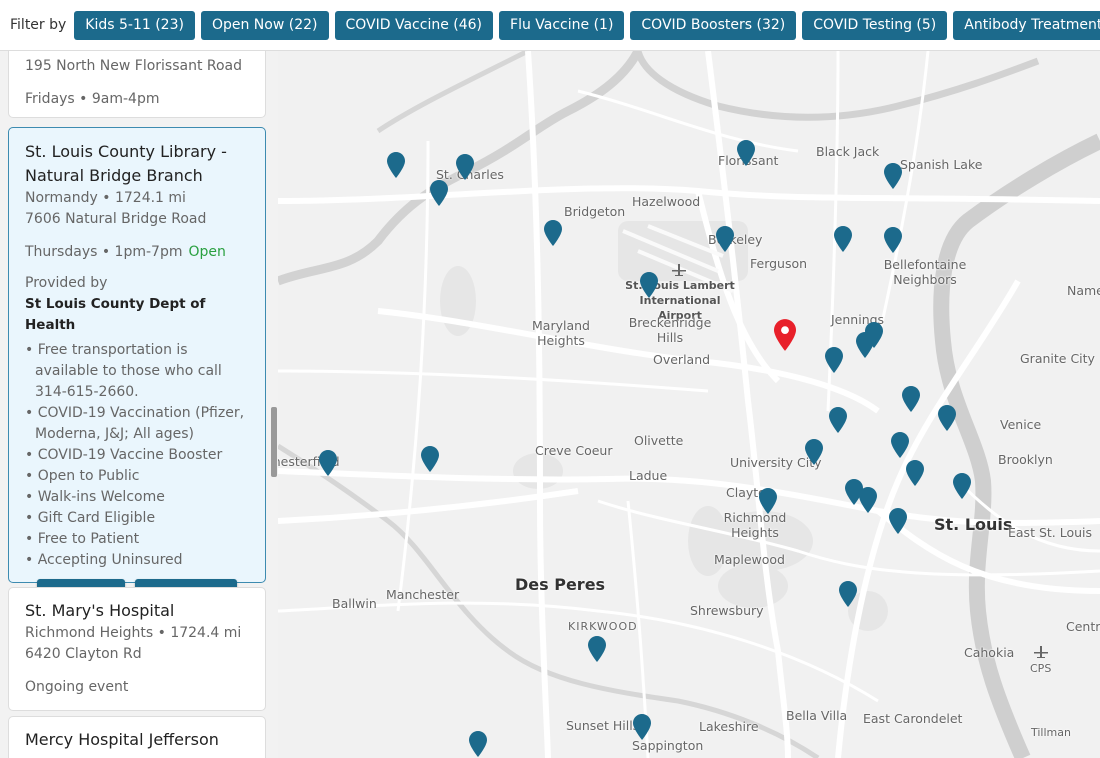 The width and height of the screenshot is (1100, 758). What do you see at coordinates (875, 25) in the screenshot?
I see `filter-chip-covid-testing: COVID Testing (5)` at bounding box center [875, 25].